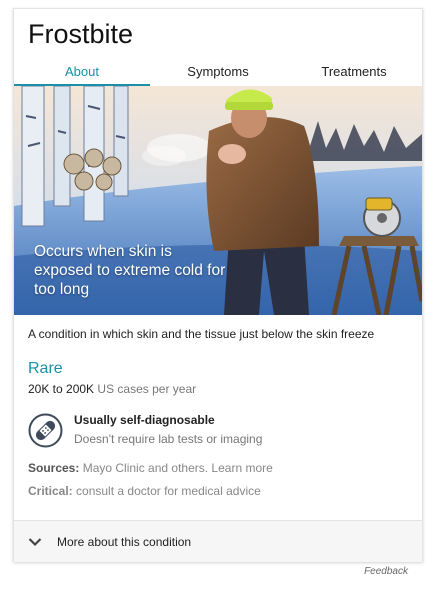  Describe the element at coordinates (45, 430) in the screenshot. I see `bandage-icon` at that location.